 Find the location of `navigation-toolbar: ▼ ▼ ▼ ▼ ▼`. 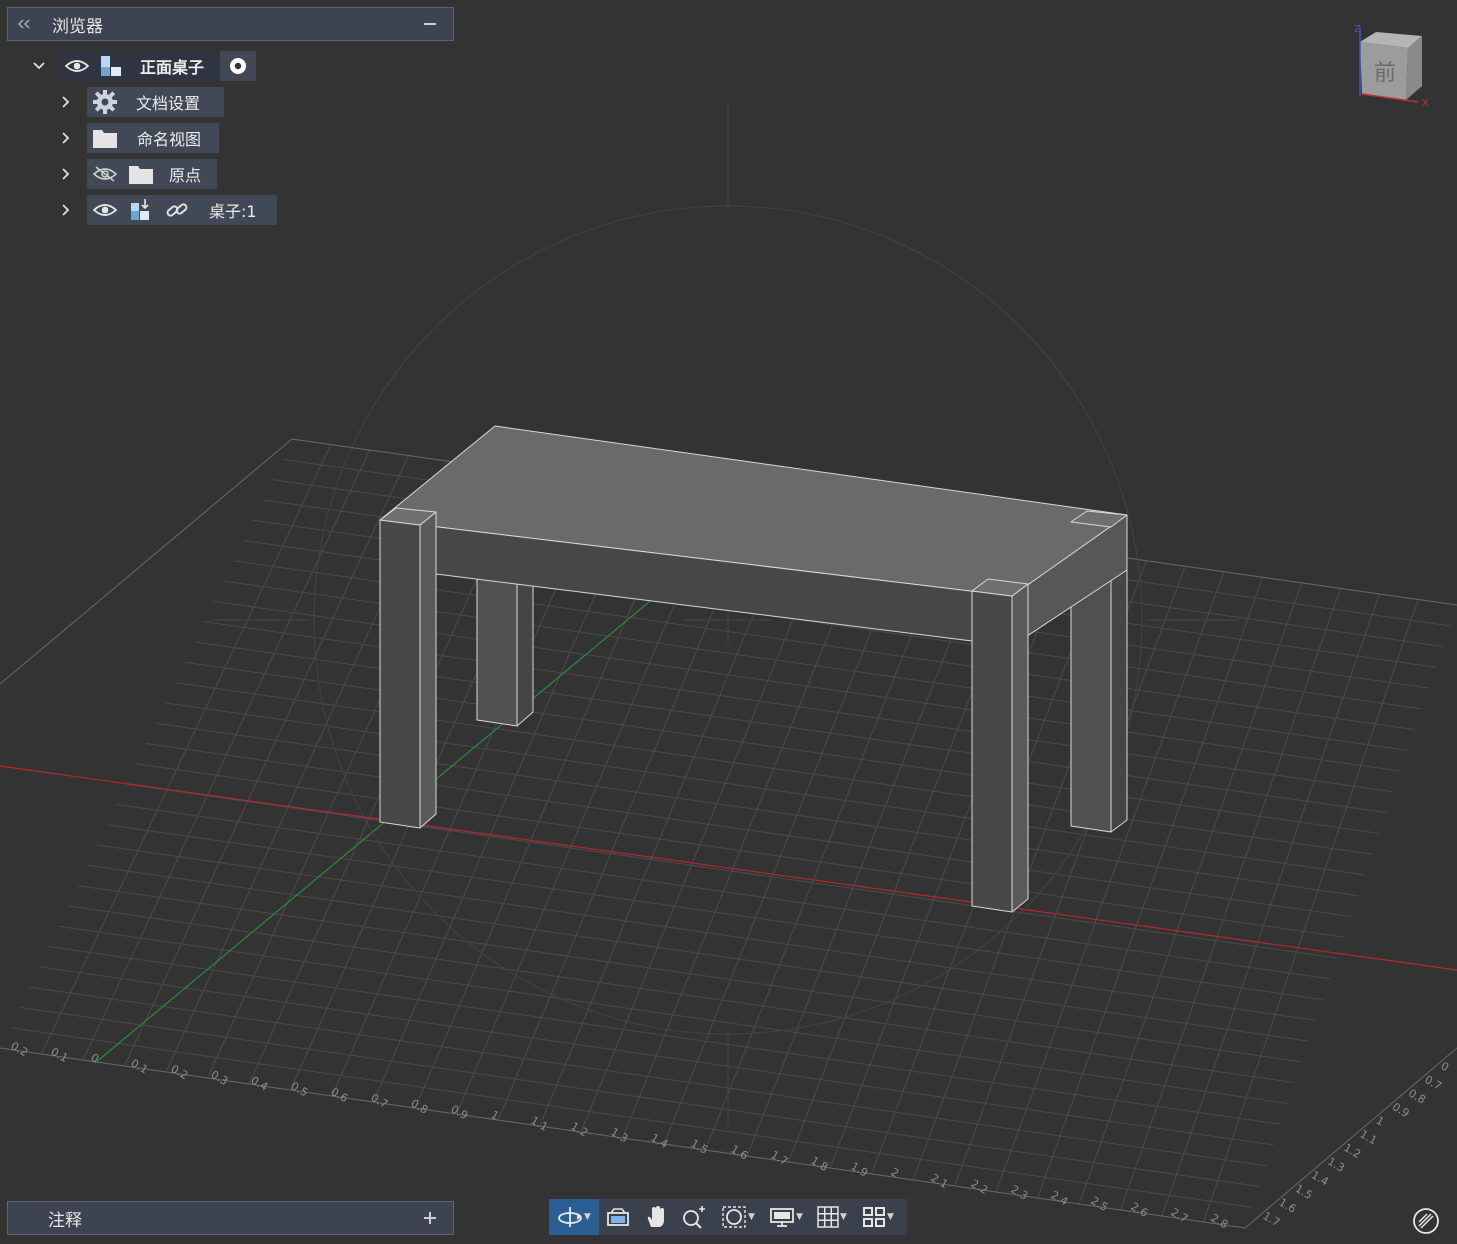

navigation-toolbar: ▼ ▼ ▼ ▼ ▼ is located at coordinates (728, 1217).